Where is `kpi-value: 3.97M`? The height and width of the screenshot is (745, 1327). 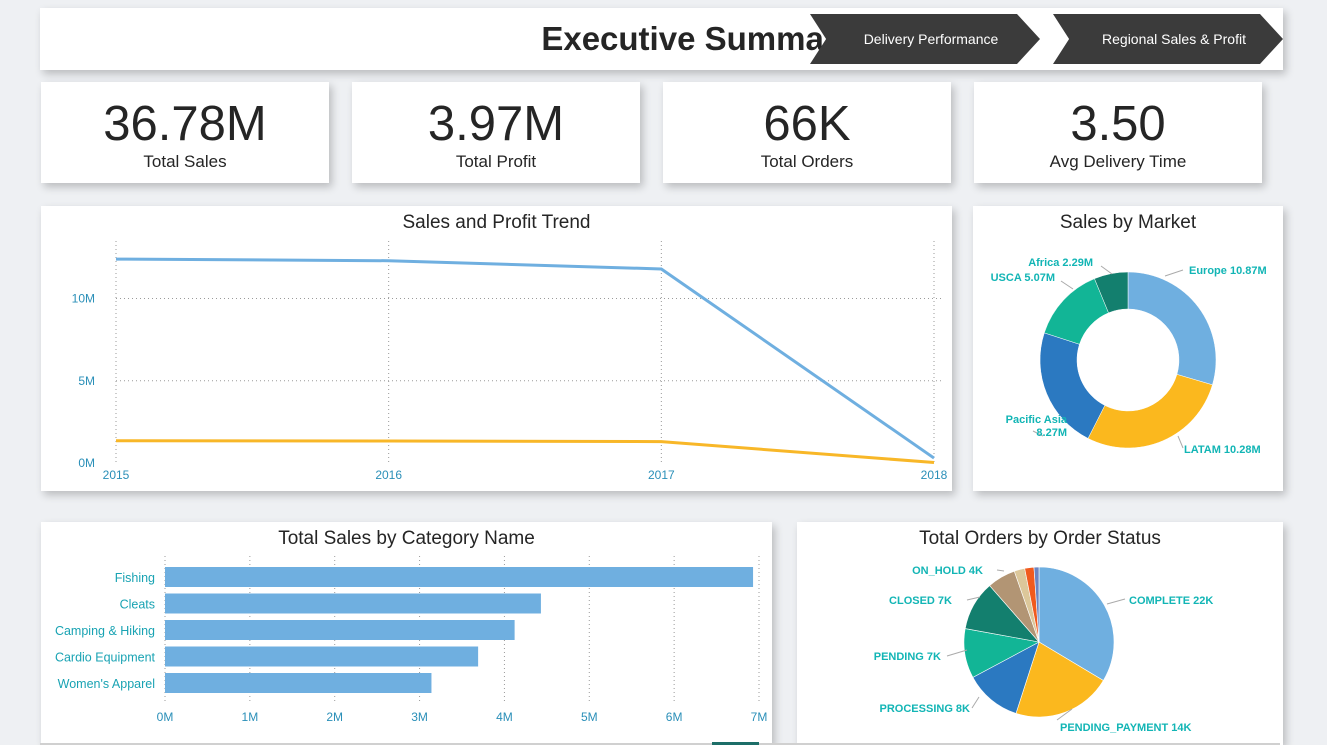 kpi-value: 3.97M is located at coordinates (496, 124).